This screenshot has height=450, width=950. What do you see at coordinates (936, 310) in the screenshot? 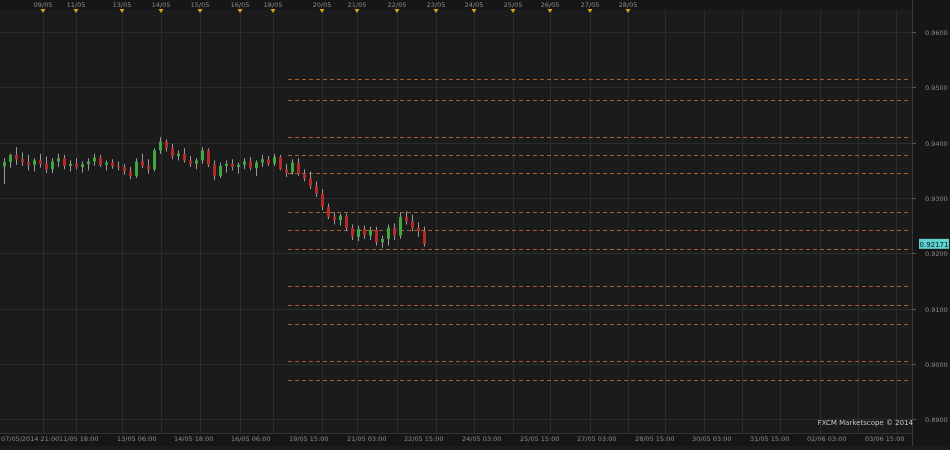
I see `price-tick-label: 0.9100` at bounding box center [936, 310].